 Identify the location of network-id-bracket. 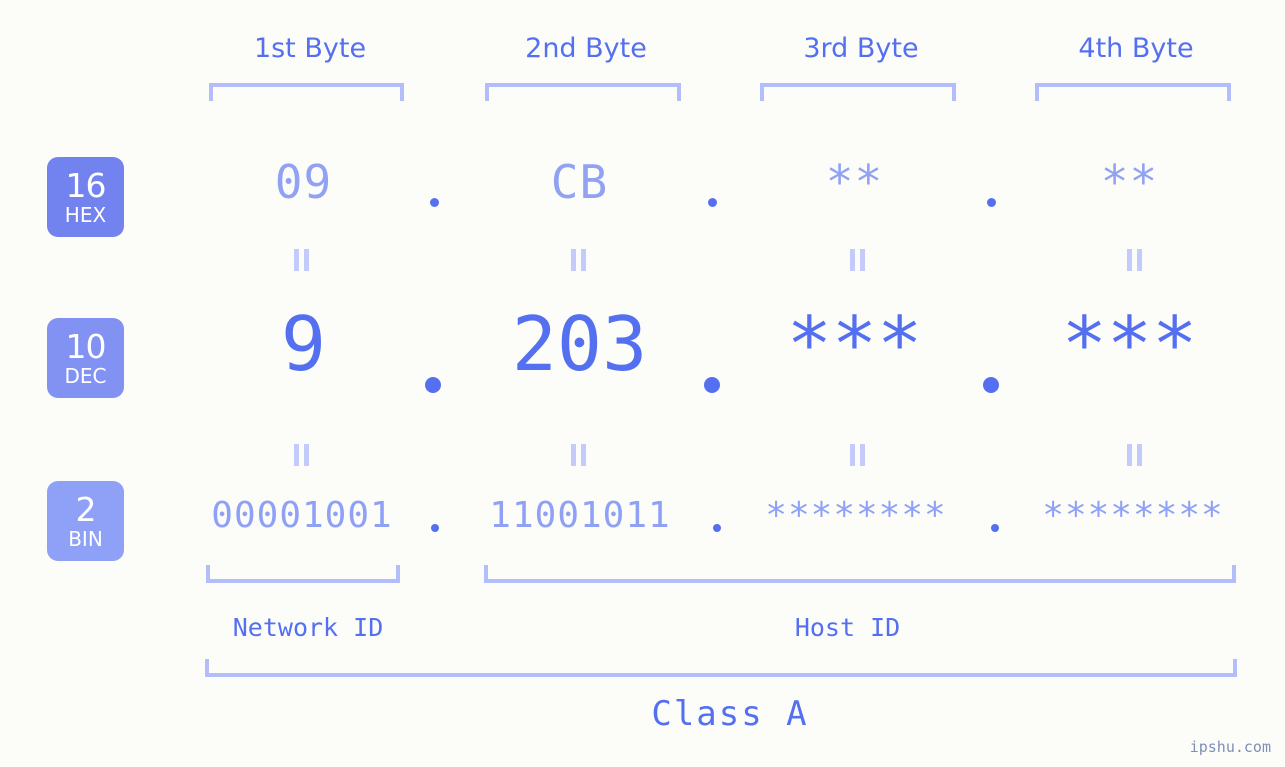
(303, 574).